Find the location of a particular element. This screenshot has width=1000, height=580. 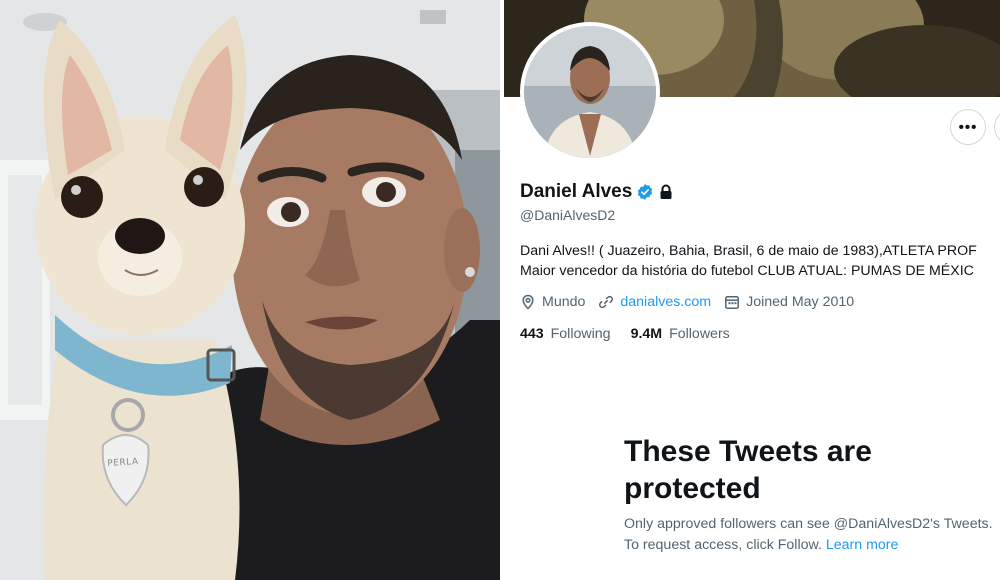

more-options-button: ••• is located at coordinates (968, 127).